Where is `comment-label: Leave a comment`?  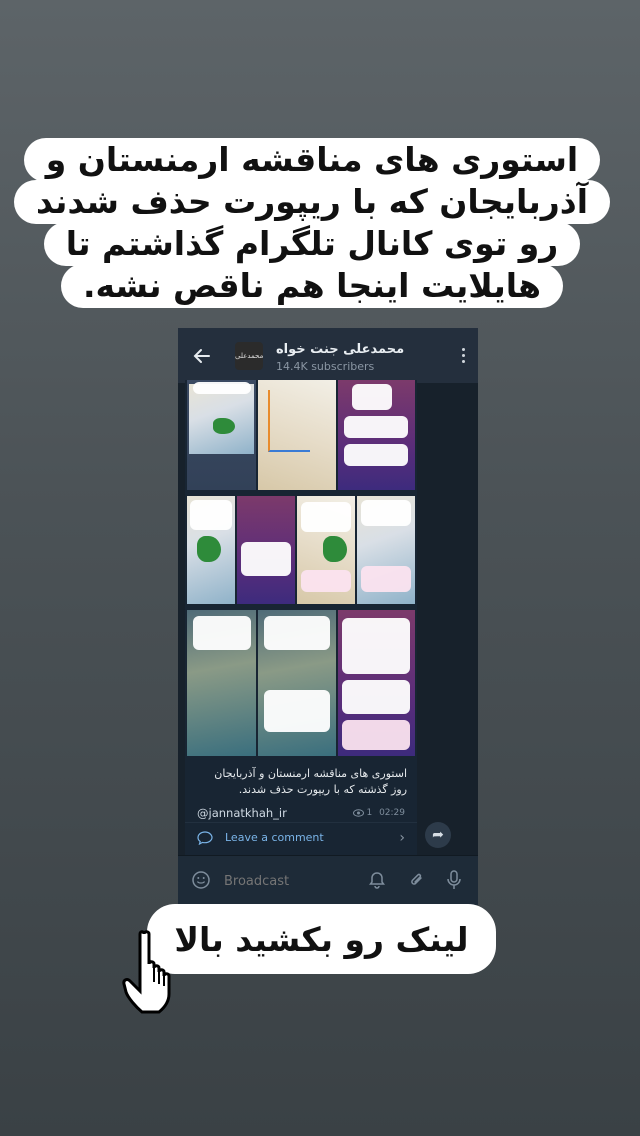 comment-label: Leave a comment is located at coordinates (274, 837).